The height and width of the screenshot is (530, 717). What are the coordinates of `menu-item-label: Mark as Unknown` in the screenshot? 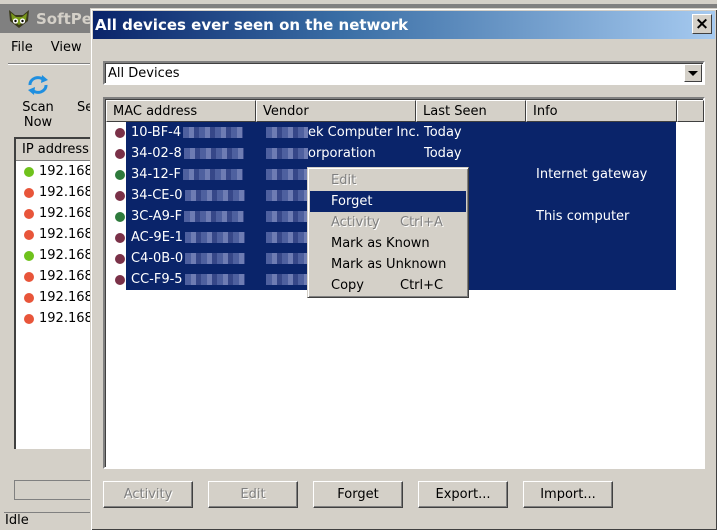 It's located at (389, 264).